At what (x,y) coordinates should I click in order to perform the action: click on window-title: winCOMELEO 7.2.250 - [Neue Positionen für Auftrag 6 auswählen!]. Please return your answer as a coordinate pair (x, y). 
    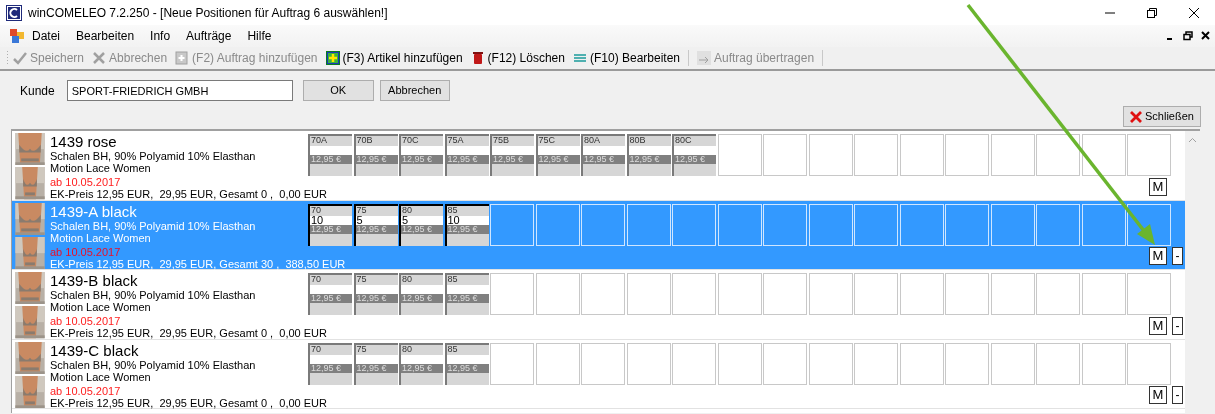
    Looking at the image, I should click on (208, 13).